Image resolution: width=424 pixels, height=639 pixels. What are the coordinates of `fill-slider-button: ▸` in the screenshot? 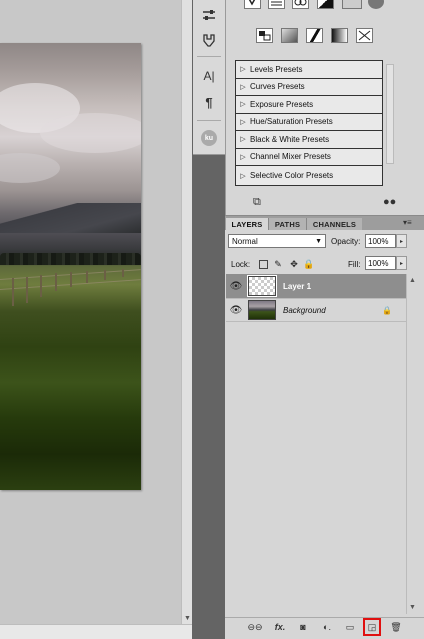 It's located at (401, 263).